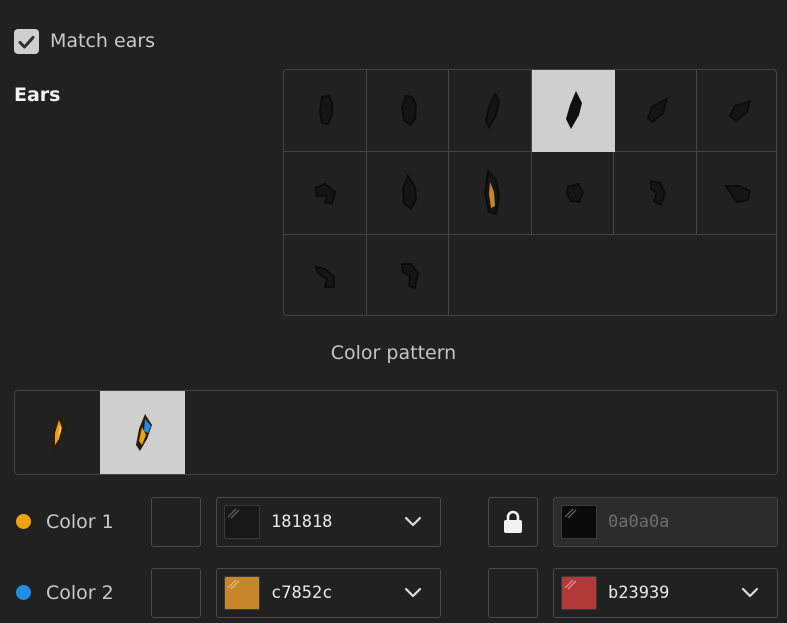 The height and width of the screenshot is (623, 787). Describe the element at coordinates (80, 593) in the screenshot. I see `color2-label: Color 2` at that location.